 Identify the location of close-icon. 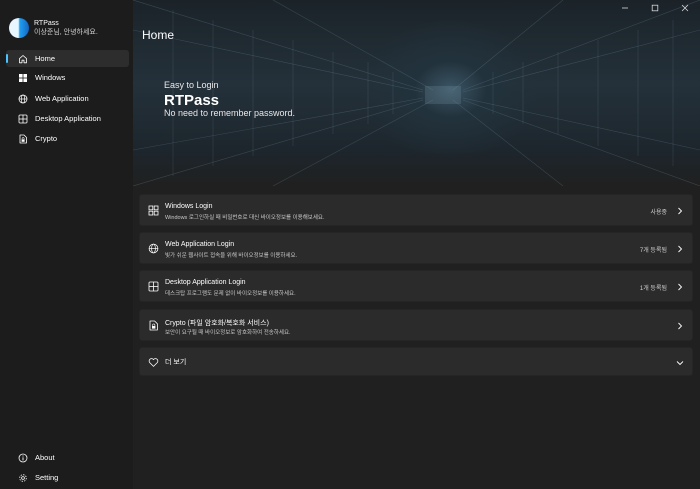
(685, 8).